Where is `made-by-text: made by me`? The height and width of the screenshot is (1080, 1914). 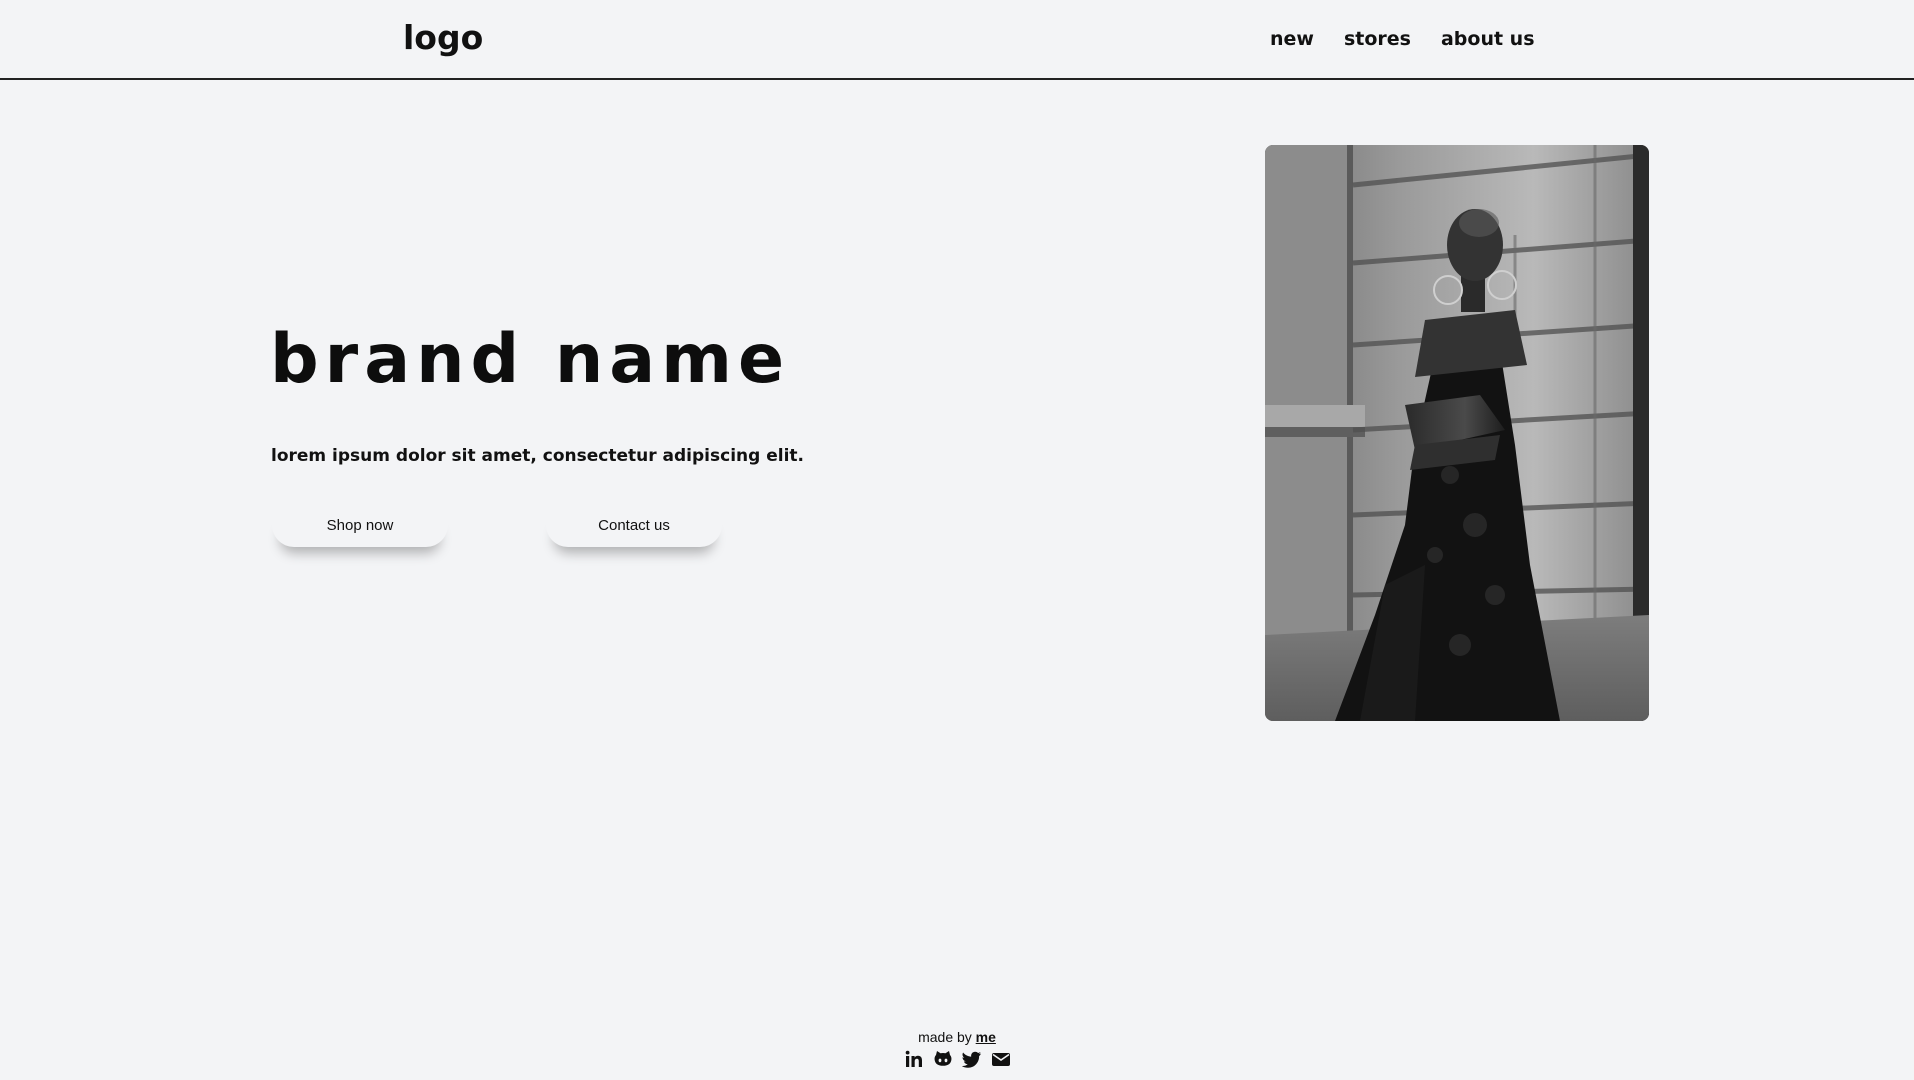
made-by-text: made by me is located at coordinates (957, 1037).